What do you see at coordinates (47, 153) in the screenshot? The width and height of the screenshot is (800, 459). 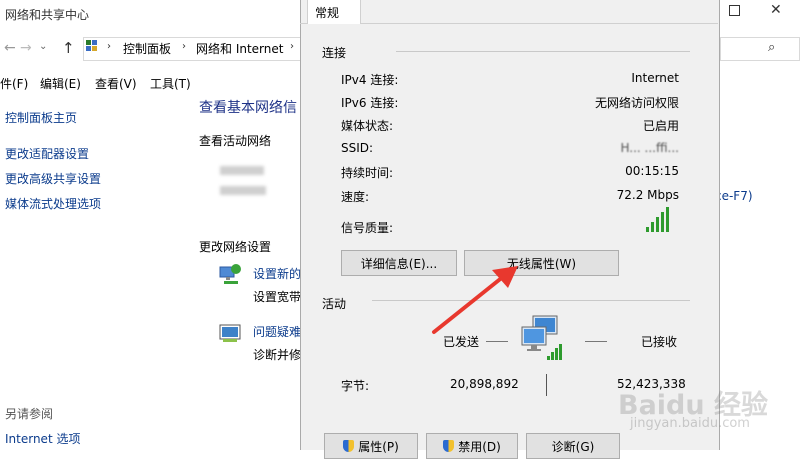 I see `sidebar-item-adapter: 更改适配器设置` at bounding box center [47, 153].